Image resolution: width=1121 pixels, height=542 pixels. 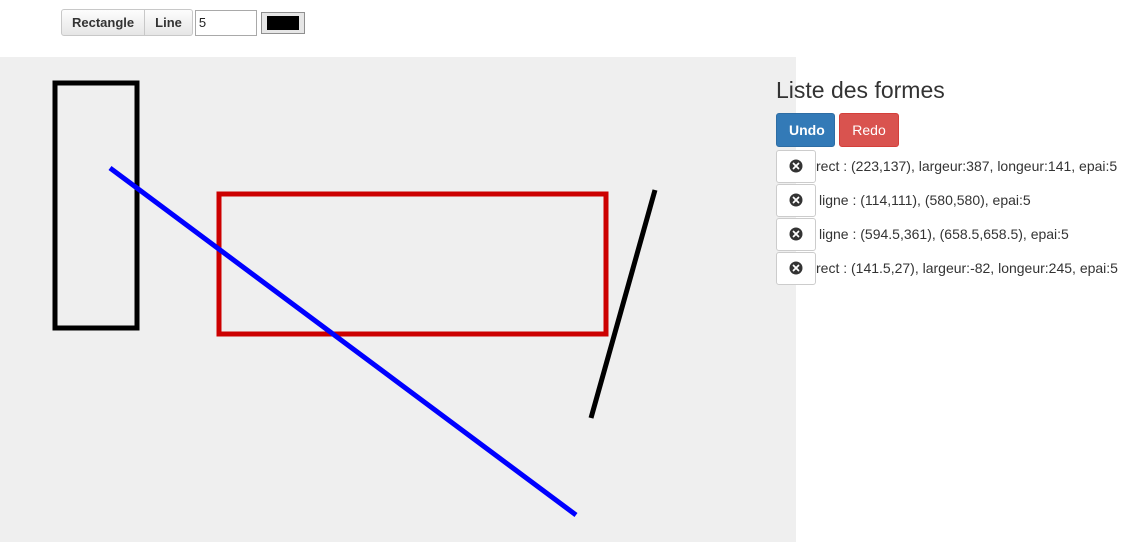 I want to click on color-swatch, so click(x=282, y=22).